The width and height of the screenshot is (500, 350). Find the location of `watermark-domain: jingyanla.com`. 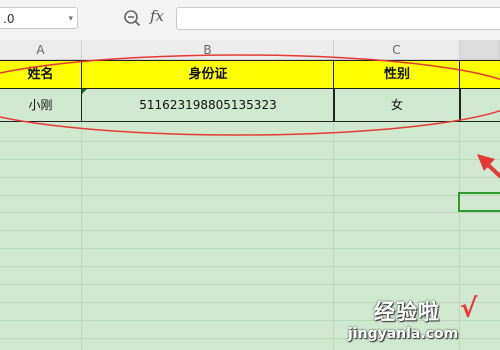

watermark-domain: jingyanla.com is located at coordinates (403, 334).